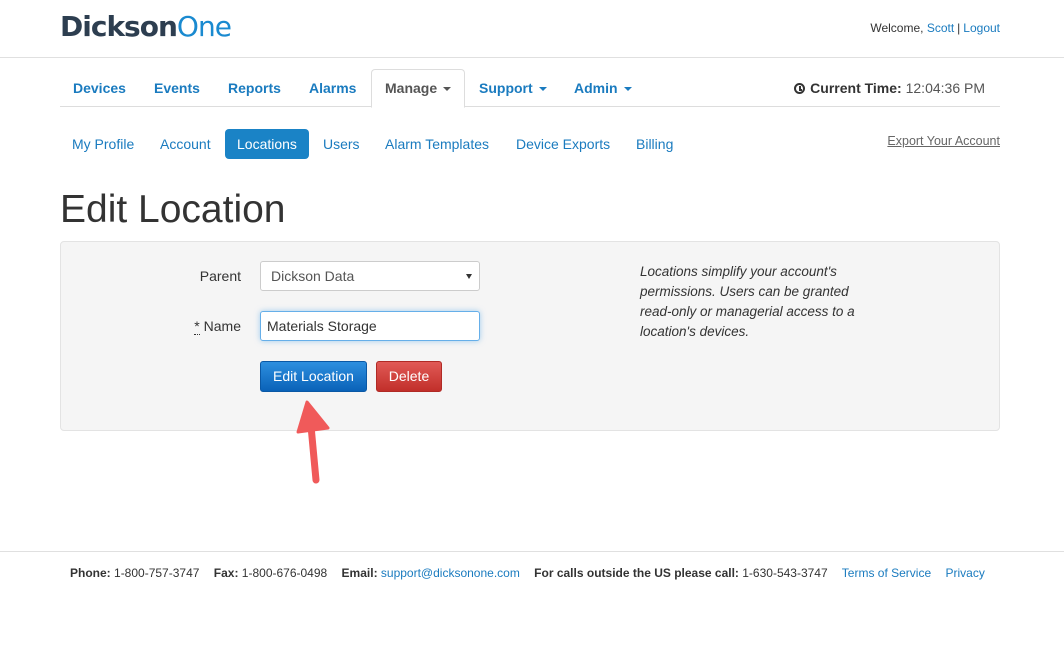 This screenshot has width=1064, height=670. I want to click on email-link: support@dicksonone.com, so click(450, 573).